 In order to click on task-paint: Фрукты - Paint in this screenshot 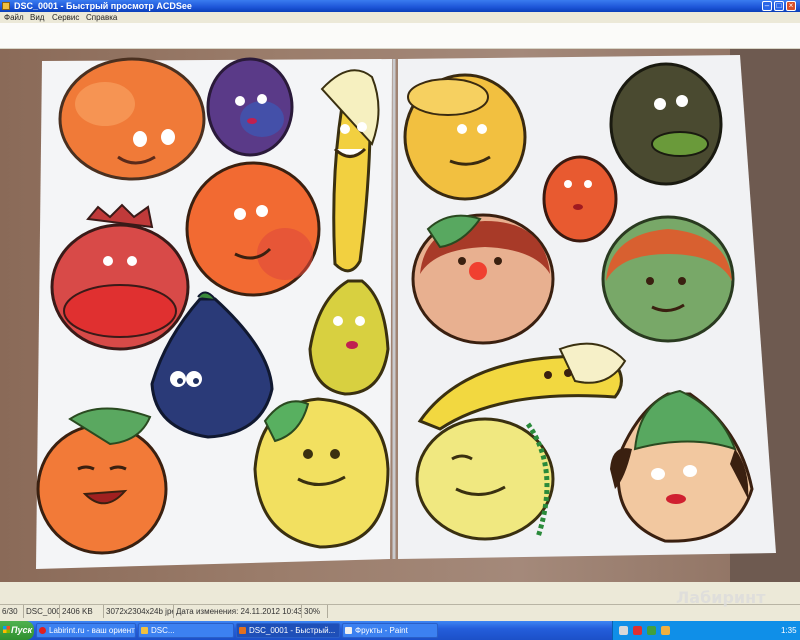, I will do `click(390, 630)`.